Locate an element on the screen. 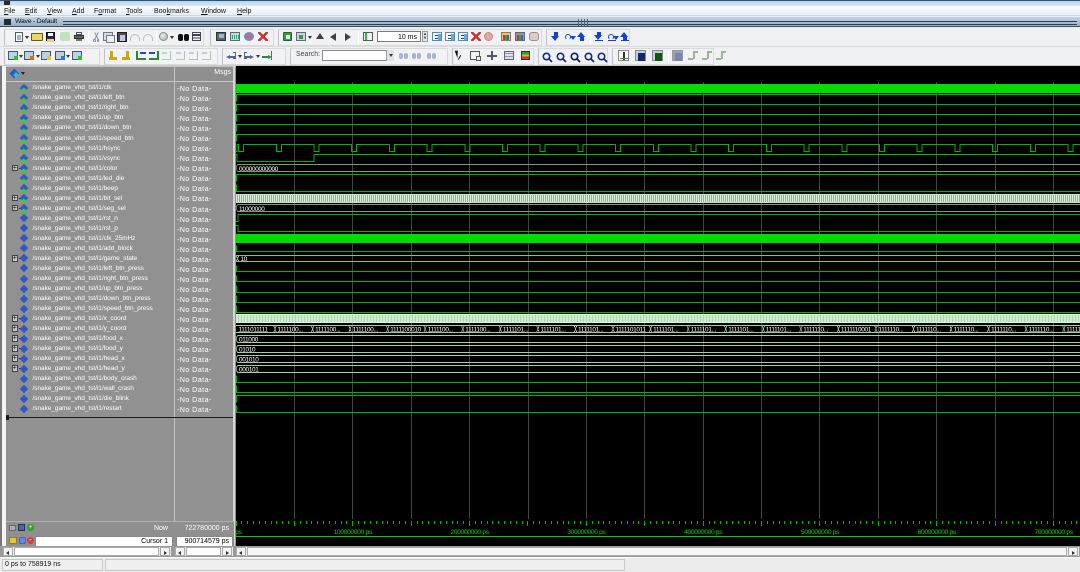 This screenshot has height=572, width=1080. svg-text: 10 is located at coordinates (244, 259).